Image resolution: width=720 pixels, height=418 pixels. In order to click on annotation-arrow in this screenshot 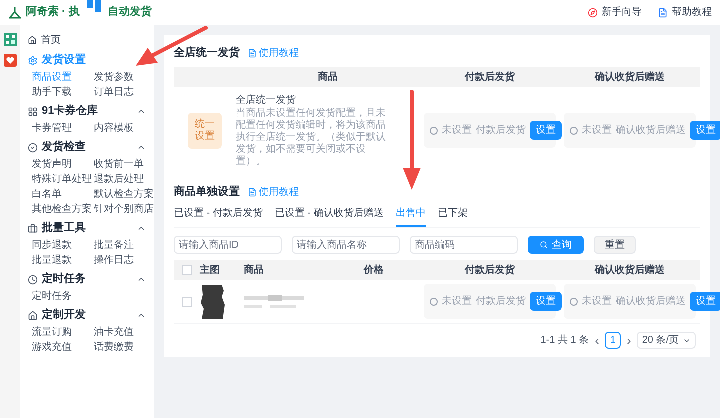, I will do `click(172, 46)`.